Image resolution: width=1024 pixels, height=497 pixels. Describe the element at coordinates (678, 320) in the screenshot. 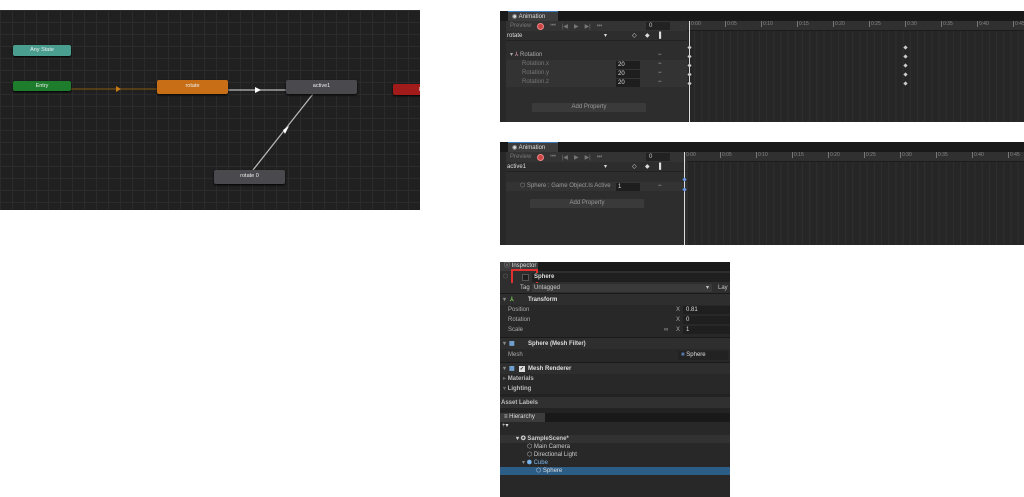

I see `axis-label: X` at that location.